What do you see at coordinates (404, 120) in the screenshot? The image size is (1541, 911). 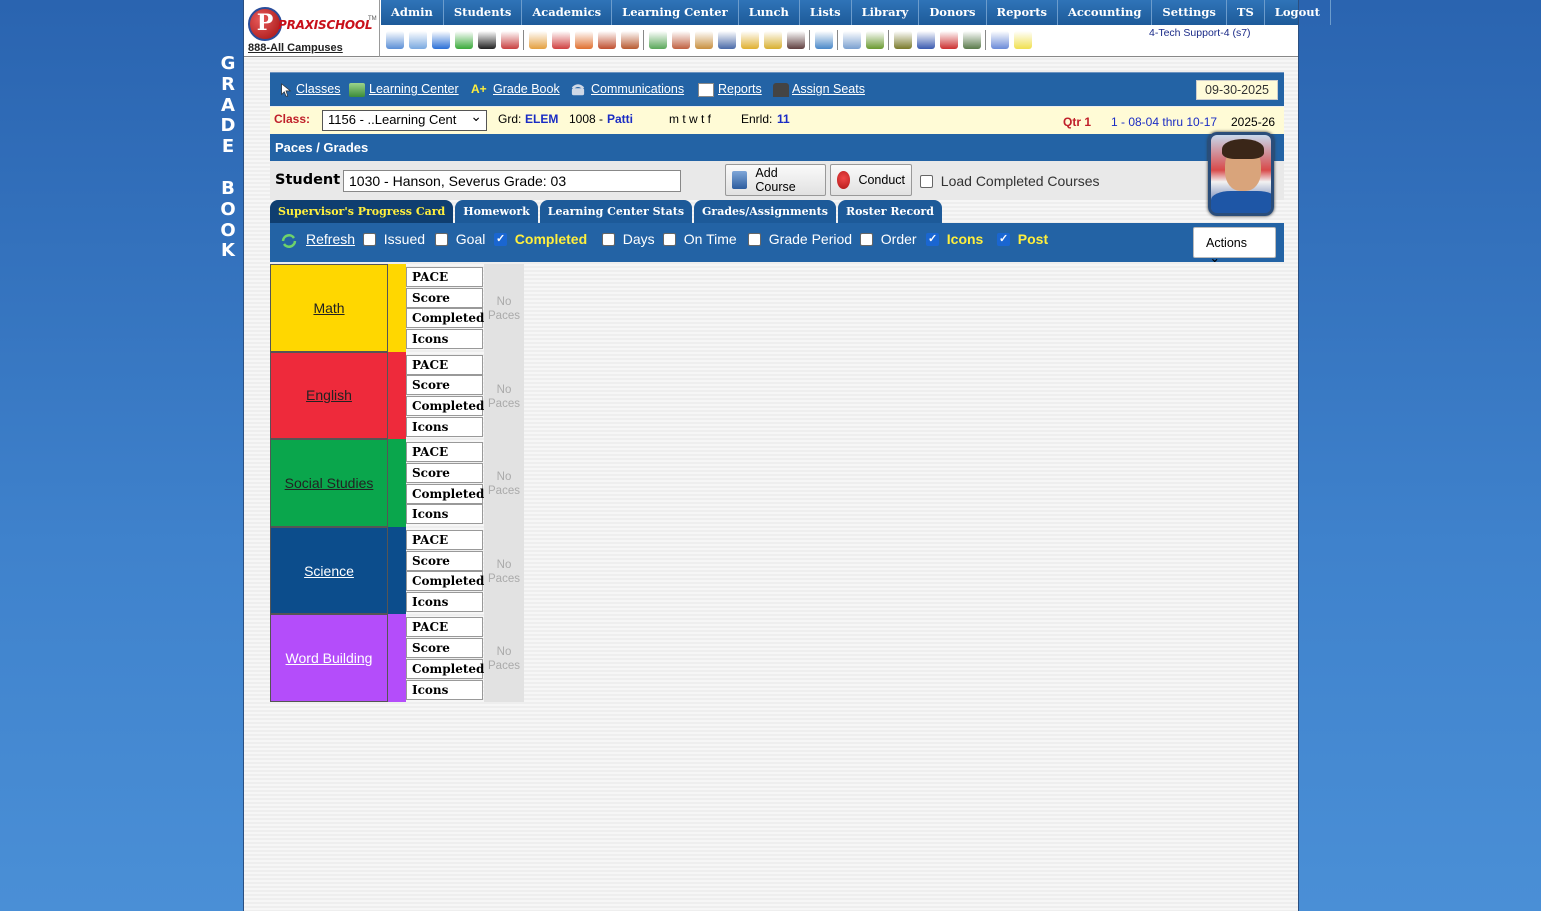 I see `class-select: 1156 - ..Learning Cent` at bounding box center [404, 120].